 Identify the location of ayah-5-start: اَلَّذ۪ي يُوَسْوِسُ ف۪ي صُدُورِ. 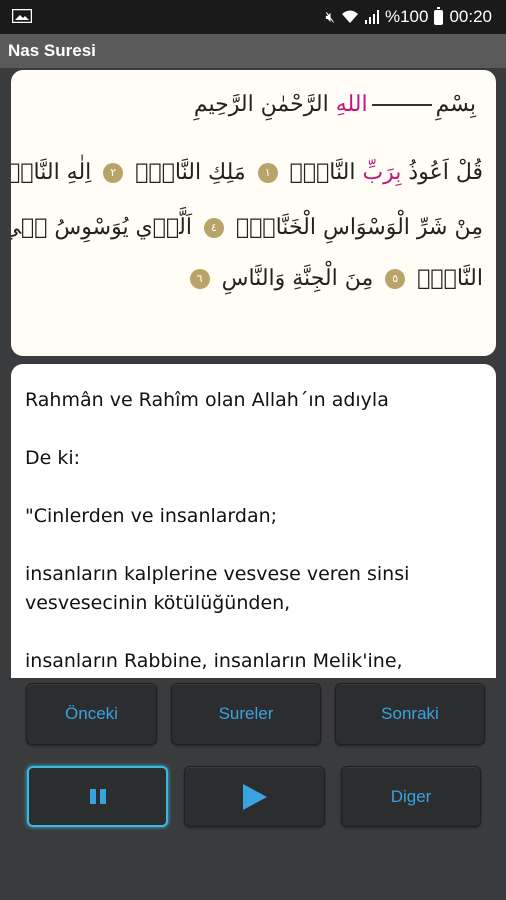
(101, 227).